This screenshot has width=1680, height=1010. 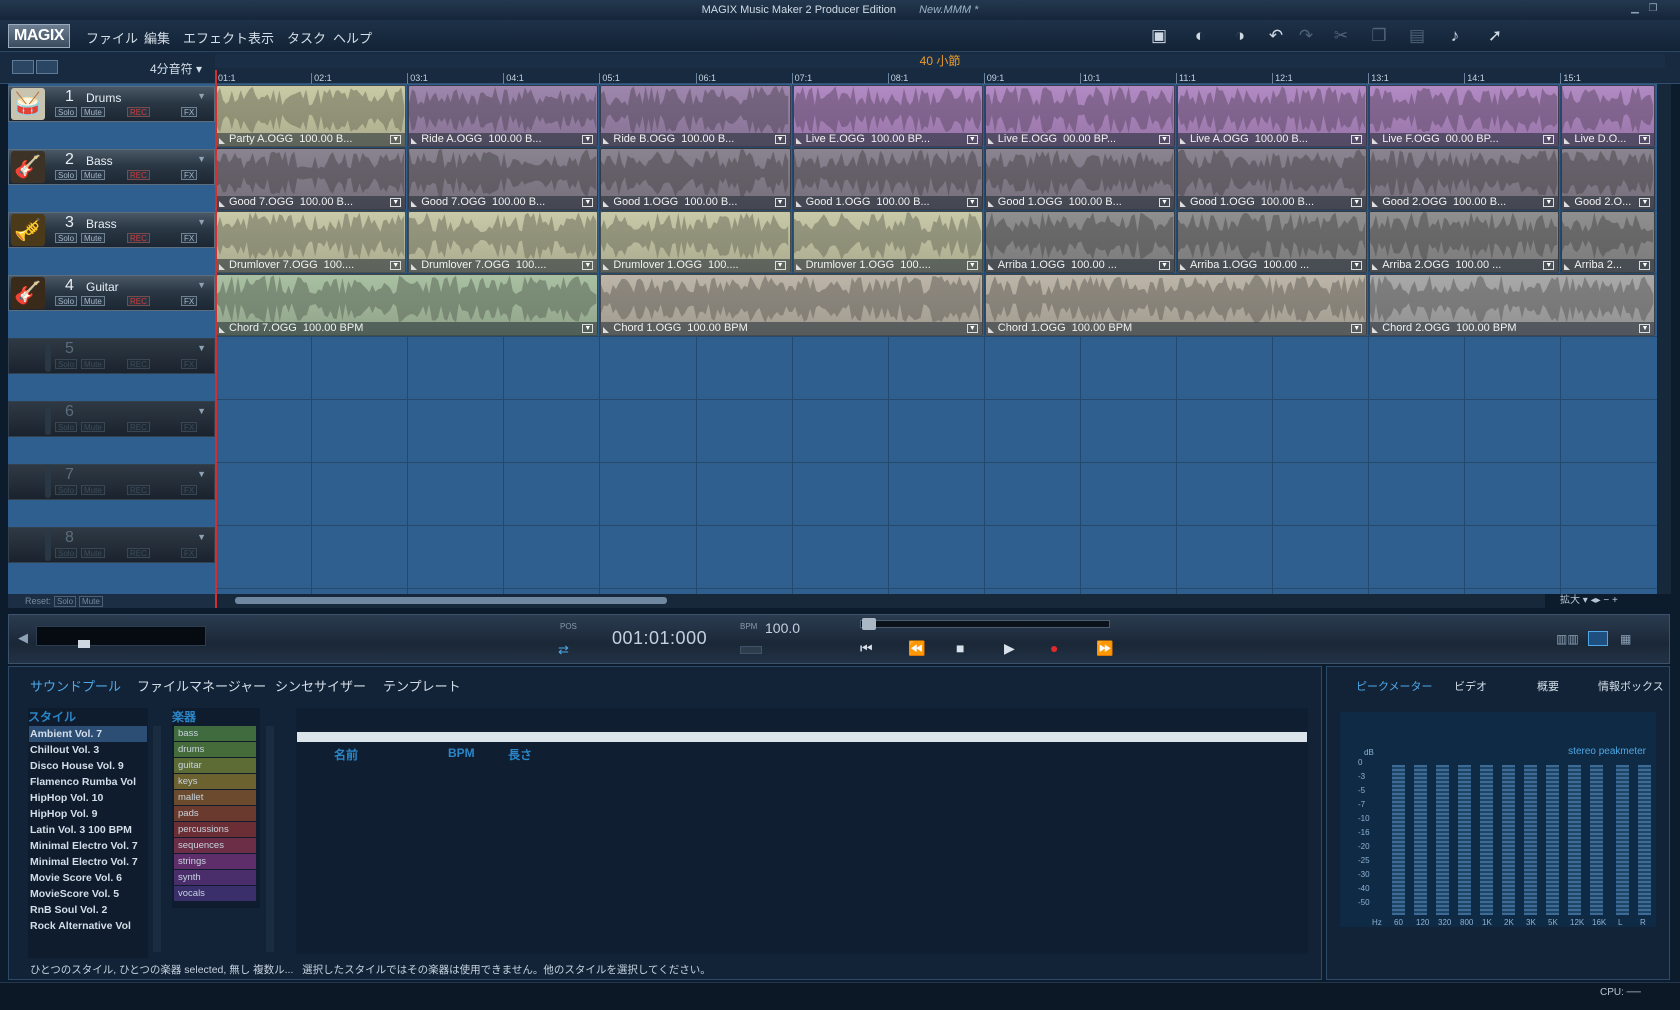 What do you see at coordinates (1159, 36) in the screenshot?
I see `save-icon: ▣` at bounding box center [1159, 36].